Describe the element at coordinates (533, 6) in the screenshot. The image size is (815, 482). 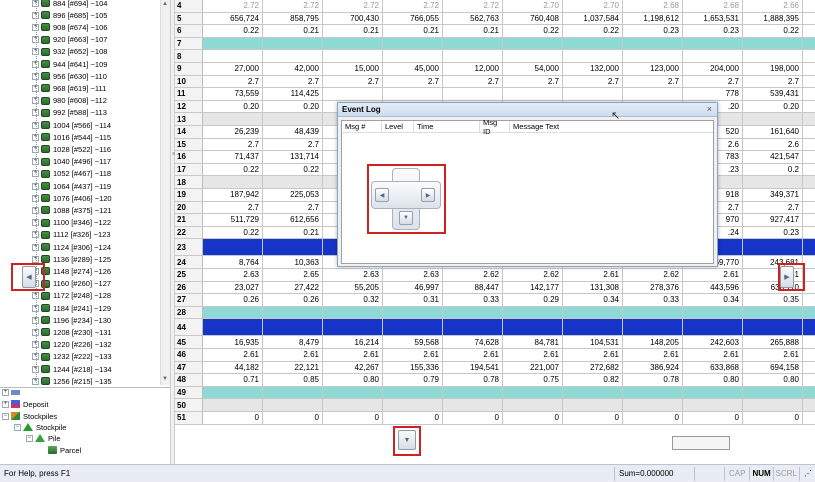
I see `table-cell: 2.70` at that location.